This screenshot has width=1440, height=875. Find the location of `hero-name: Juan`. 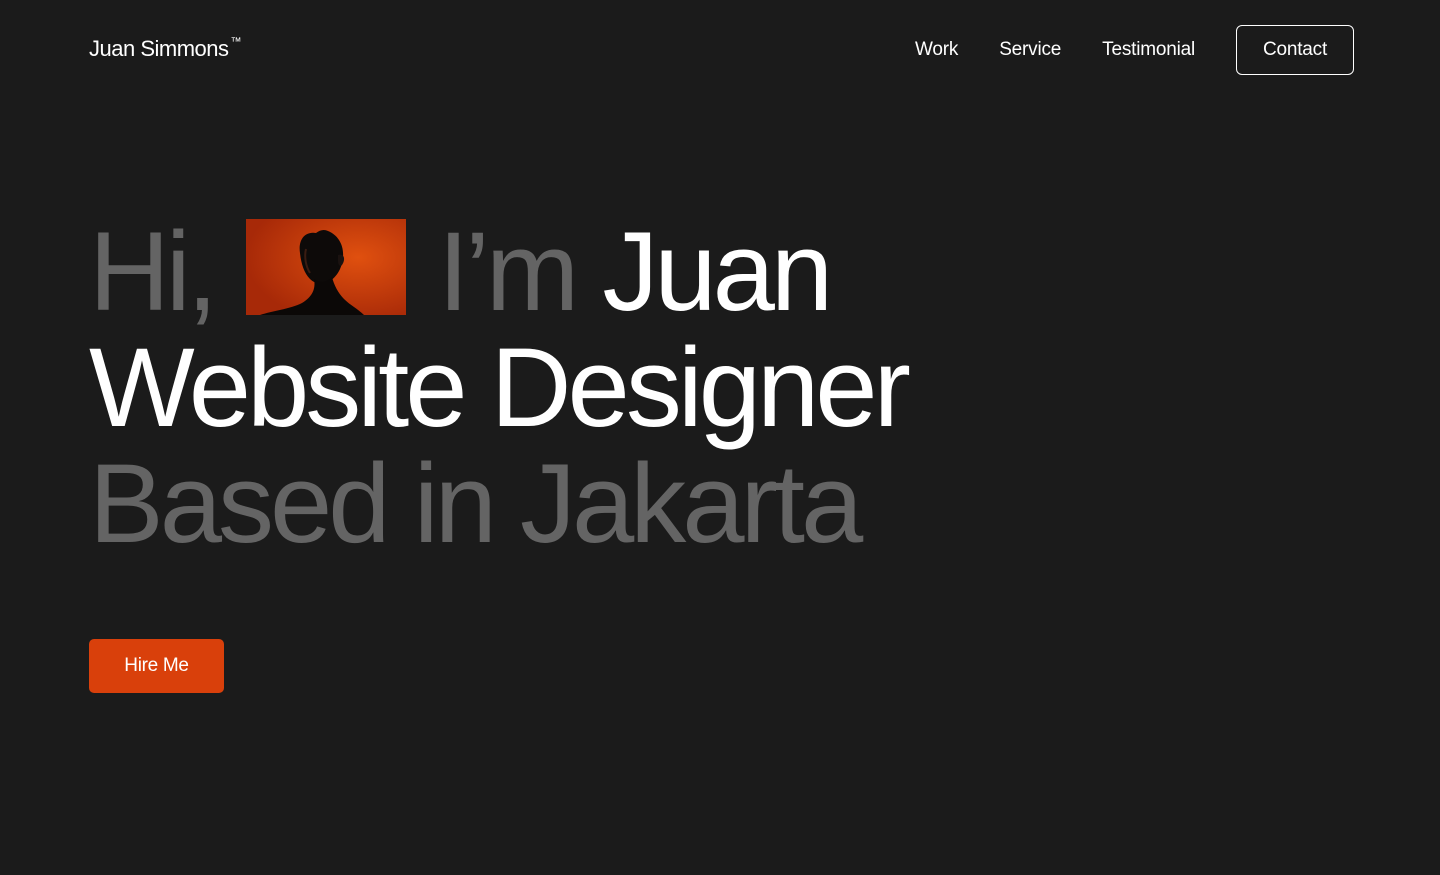

hero-name: Juan is located at coordinates (717, 271).